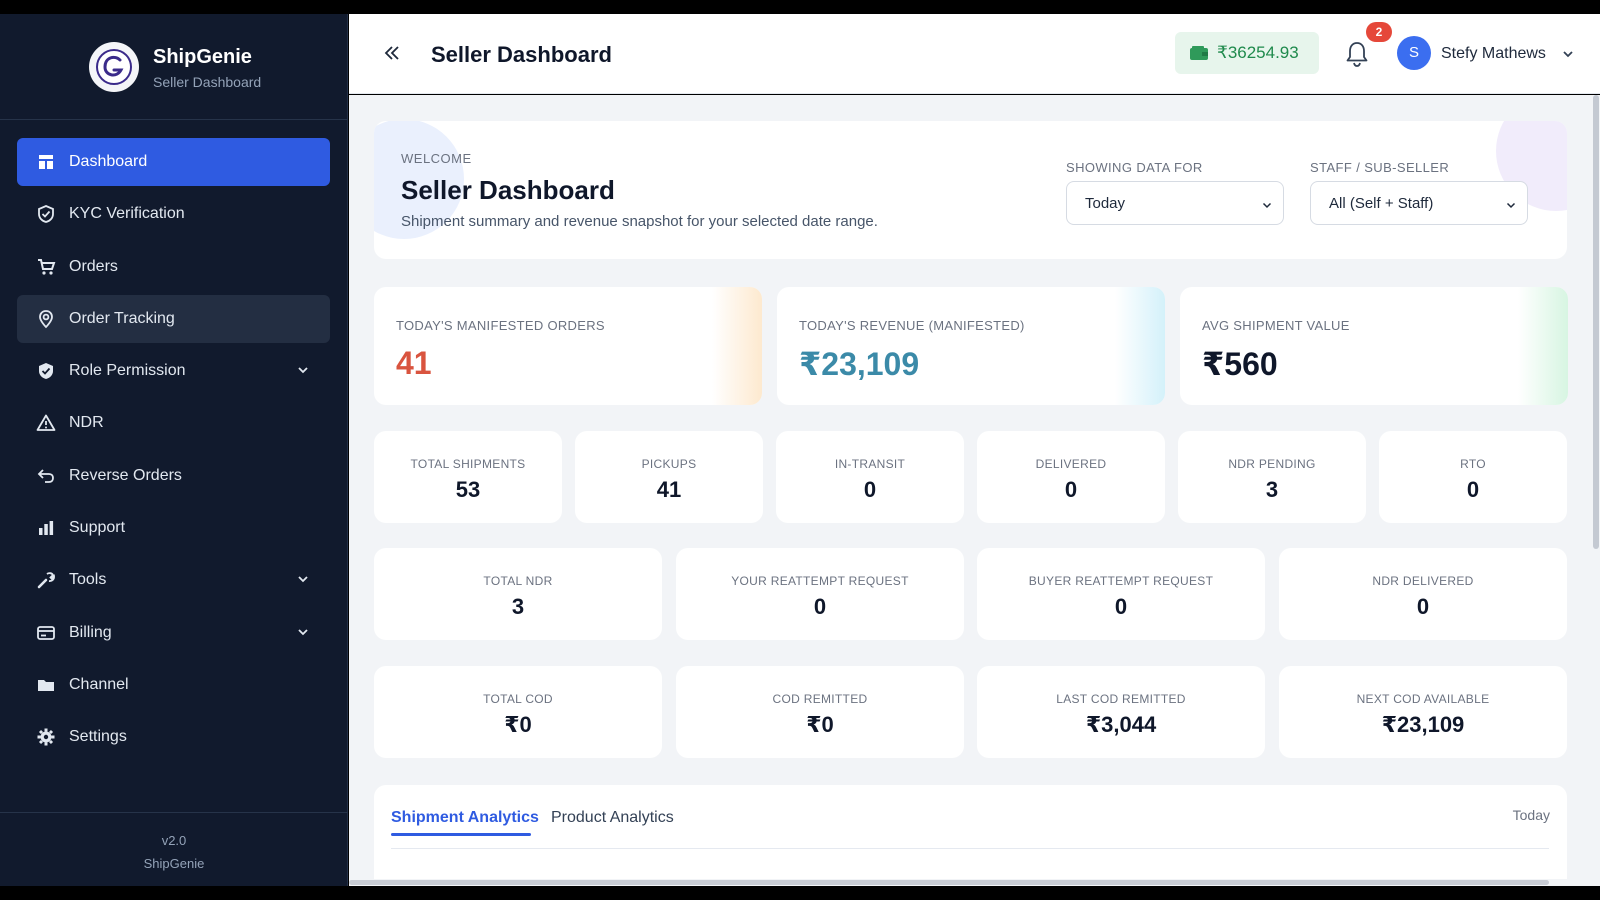 The height and width of the screenshot is (900, 1600). Describe the element at coordinates (971, 346) in the screenshot. I see `kpi-card-revenue: TODAY'S REVENUE (MANIFESTED) ₹23,109` at that location.